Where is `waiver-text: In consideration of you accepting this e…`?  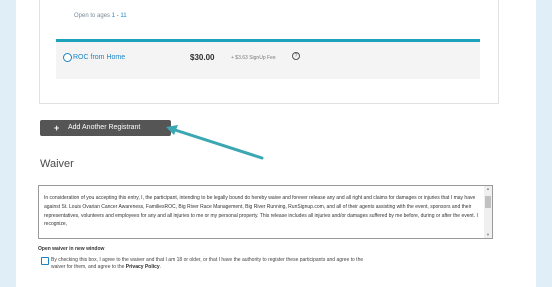
waiver-text: In consideration of you accepting this e… is located at coordinates (261, 211).